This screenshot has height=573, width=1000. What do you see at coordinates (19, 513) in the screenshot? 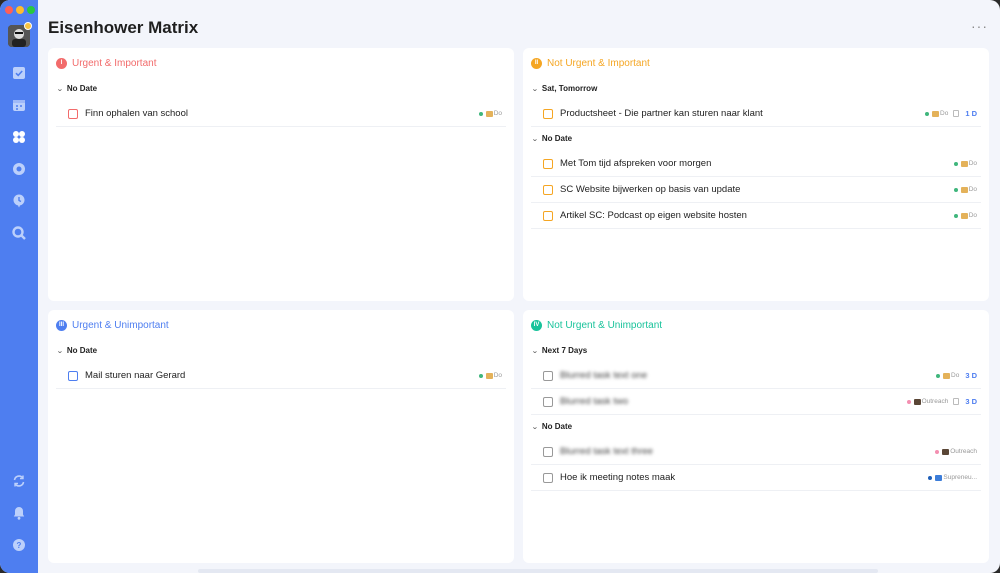
I see `bell-icon` at bounding box center [19, 513].